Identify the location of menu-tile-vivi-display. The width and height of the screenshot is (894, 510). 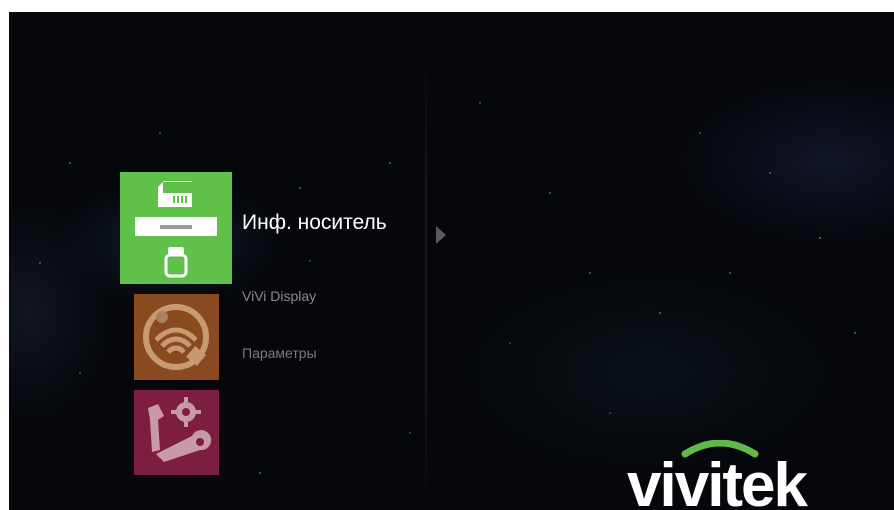
(176, 337).